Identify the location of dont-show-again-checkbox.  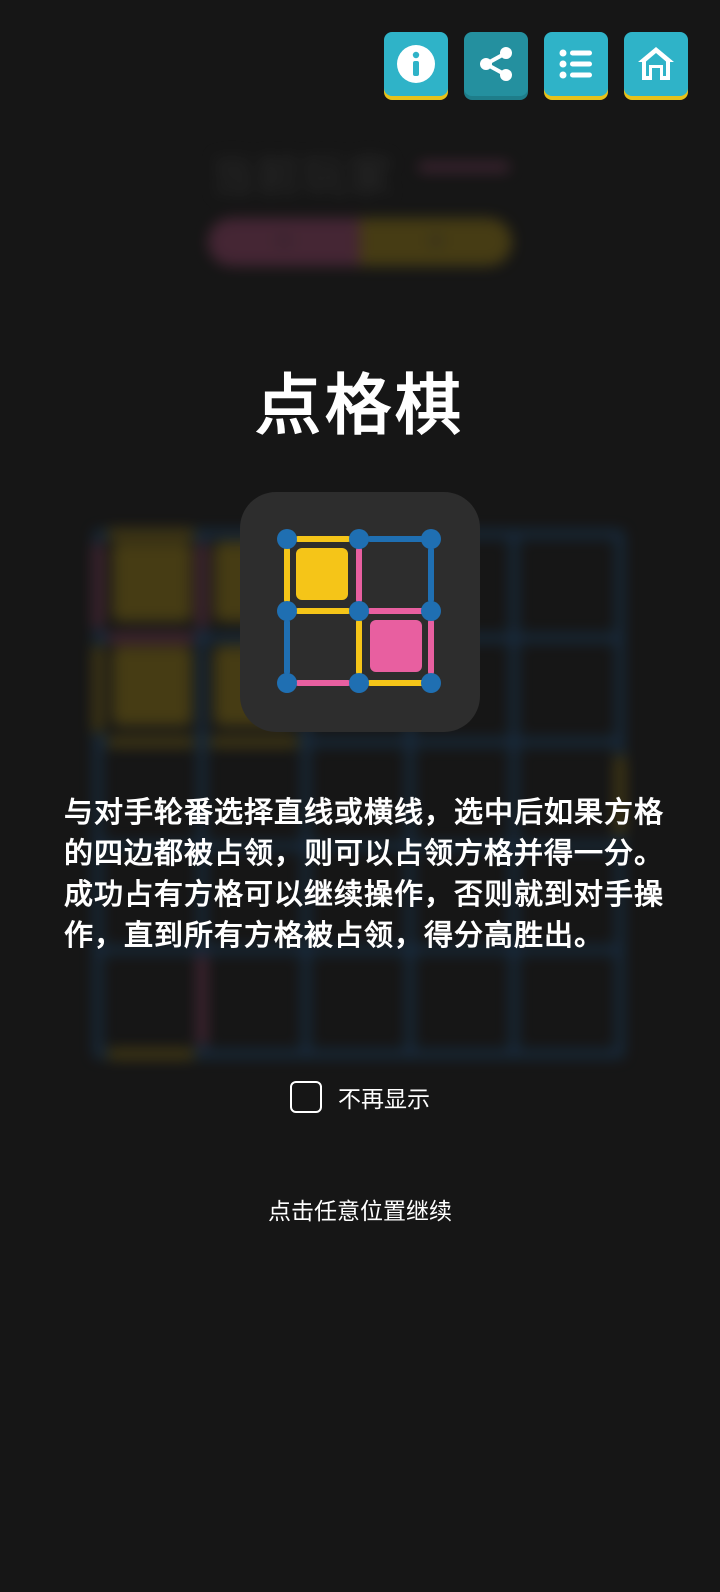
(306, 1097).